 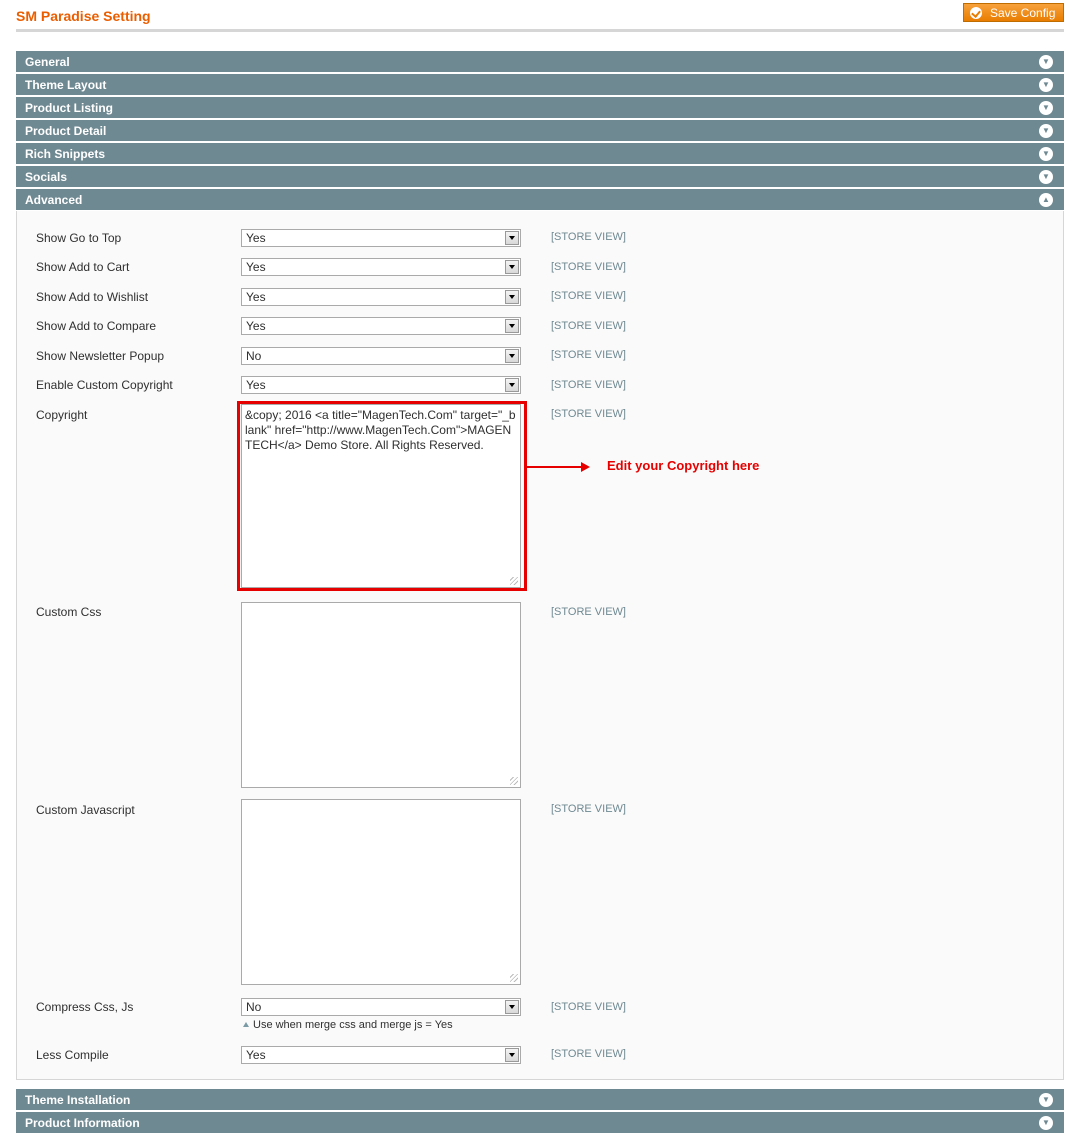 I want to click on save-config-label: Save Config, so click(x=1023, y=12).